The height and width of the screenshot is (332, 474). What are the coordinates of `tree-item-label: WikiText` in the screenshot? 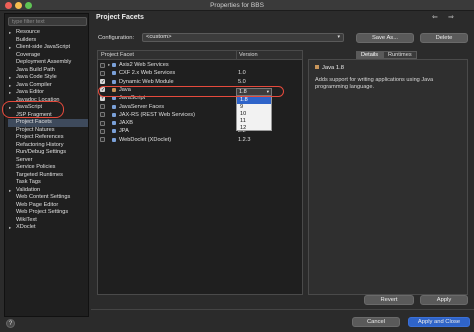 It's located at (26, 219).